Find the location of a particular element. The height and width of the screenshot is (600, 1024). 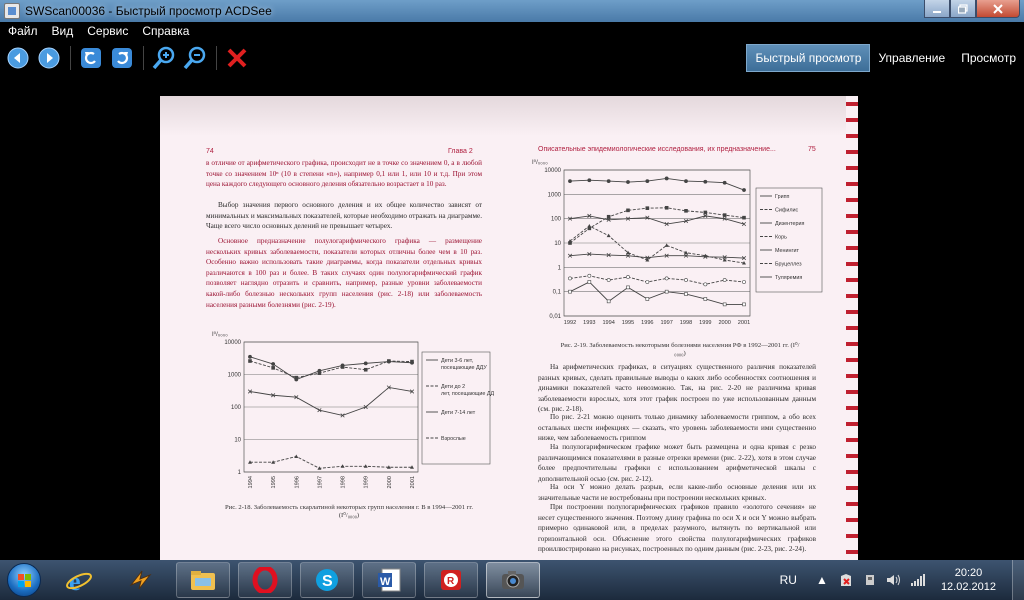

taskbar-winamp is located at coordinates (141, 580).